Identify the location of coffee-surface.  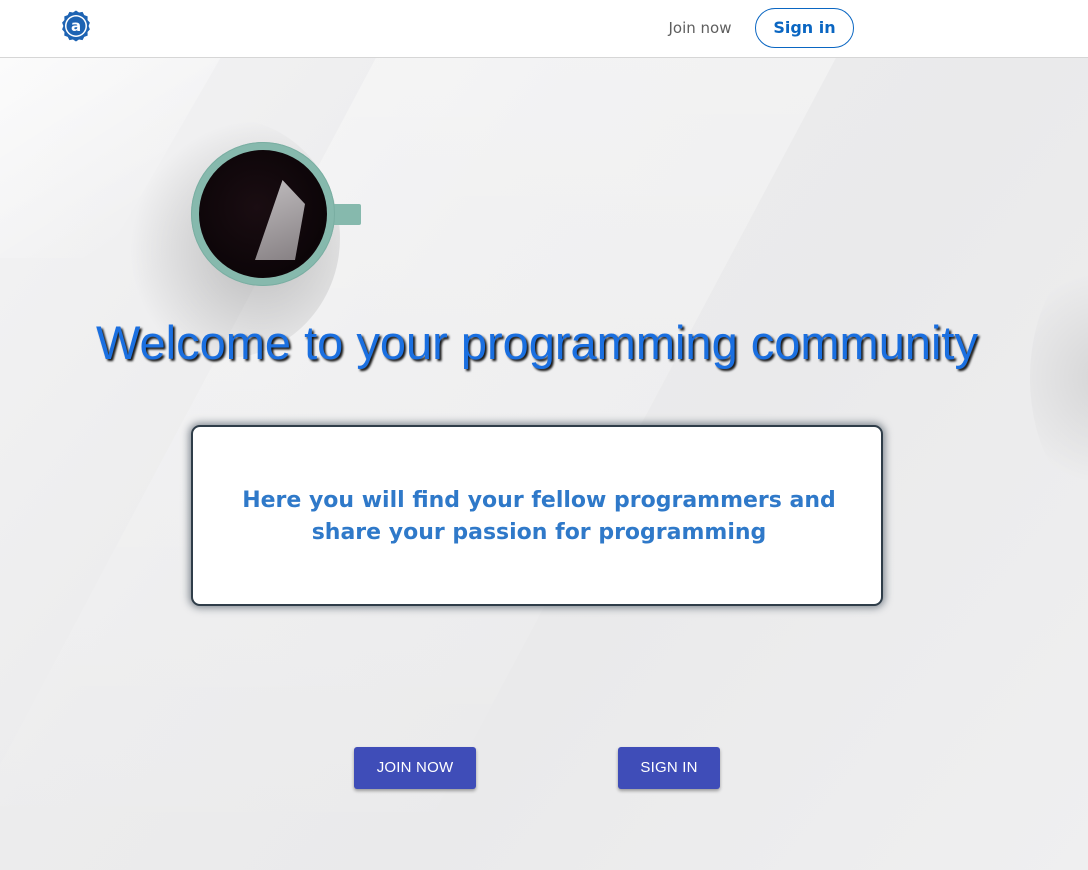
(263, 214).